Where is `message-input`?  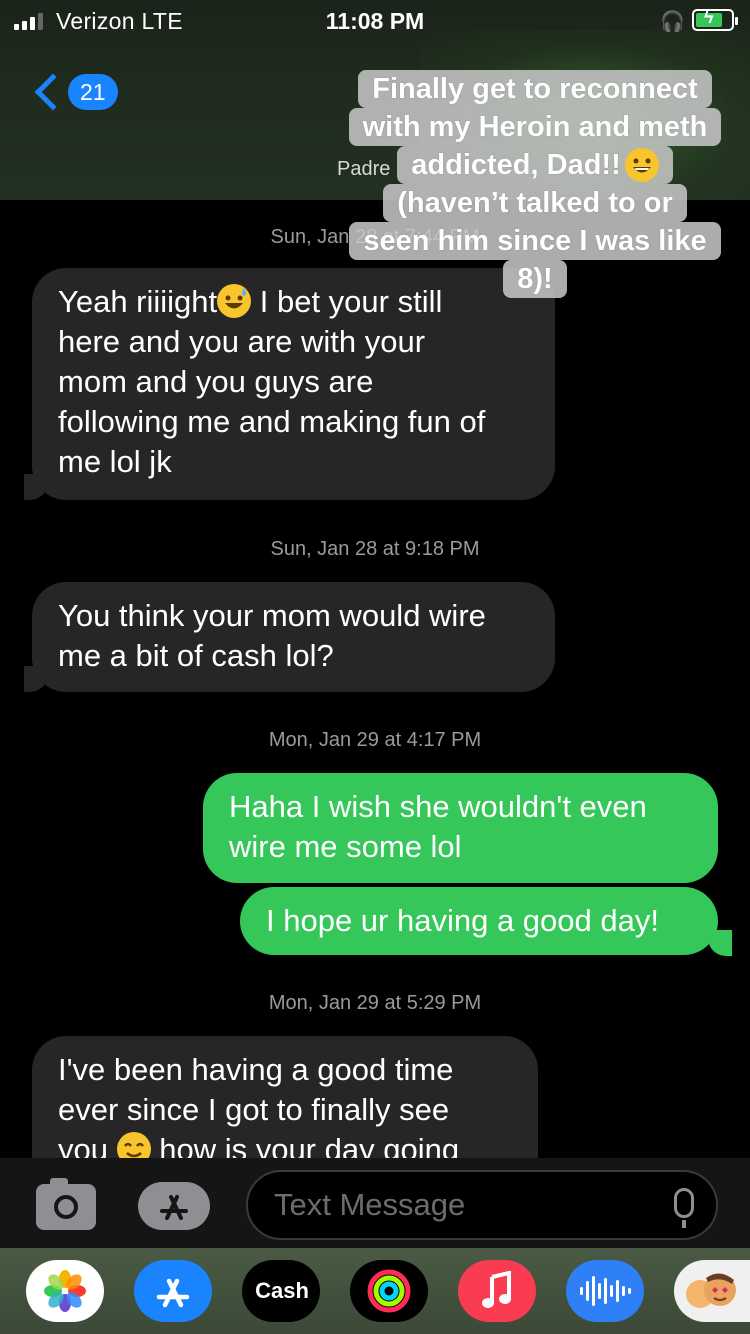
message-input is located at coordinates (464, 1205).